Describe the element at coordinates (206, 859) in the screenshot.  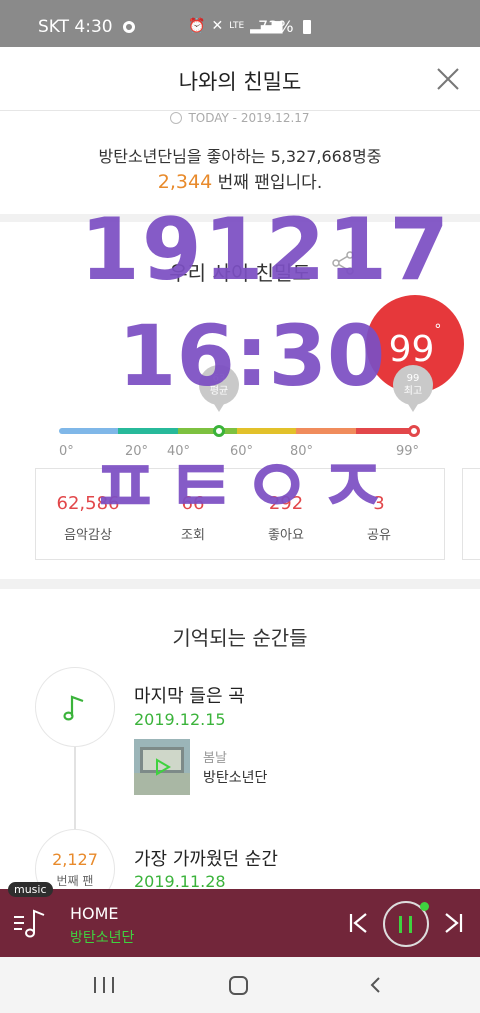
I see `moment-title-closest: 가장 가까웠던 순간` at that location.